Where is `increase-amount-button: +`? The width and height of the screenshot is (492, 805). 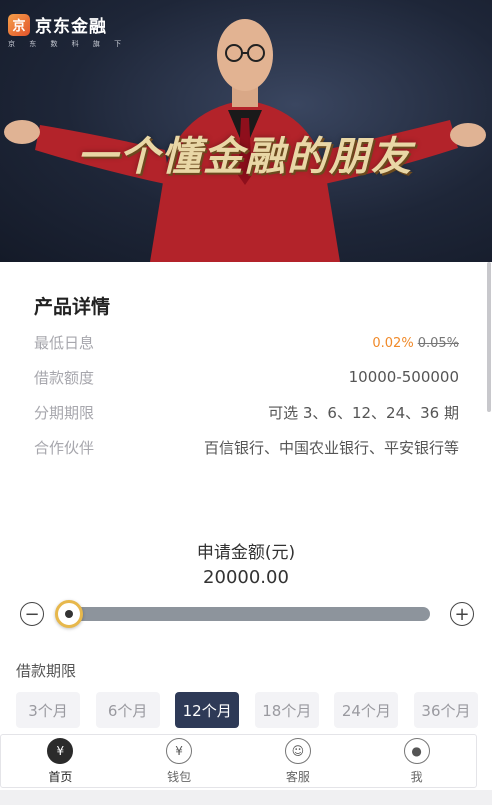
increase-amount-button: + is located at coordinates (462, 614).